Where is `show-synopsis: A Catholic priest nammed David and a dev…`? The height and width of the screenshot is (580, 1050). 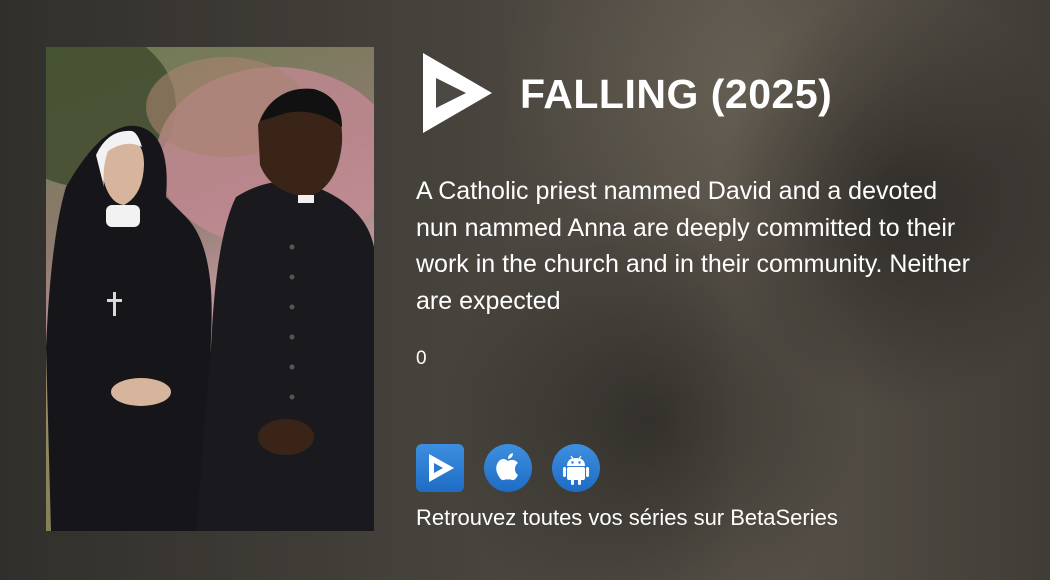
show-synopsis: A Catholic priest nammed David and a dev… is located at coordinates (693, 246).